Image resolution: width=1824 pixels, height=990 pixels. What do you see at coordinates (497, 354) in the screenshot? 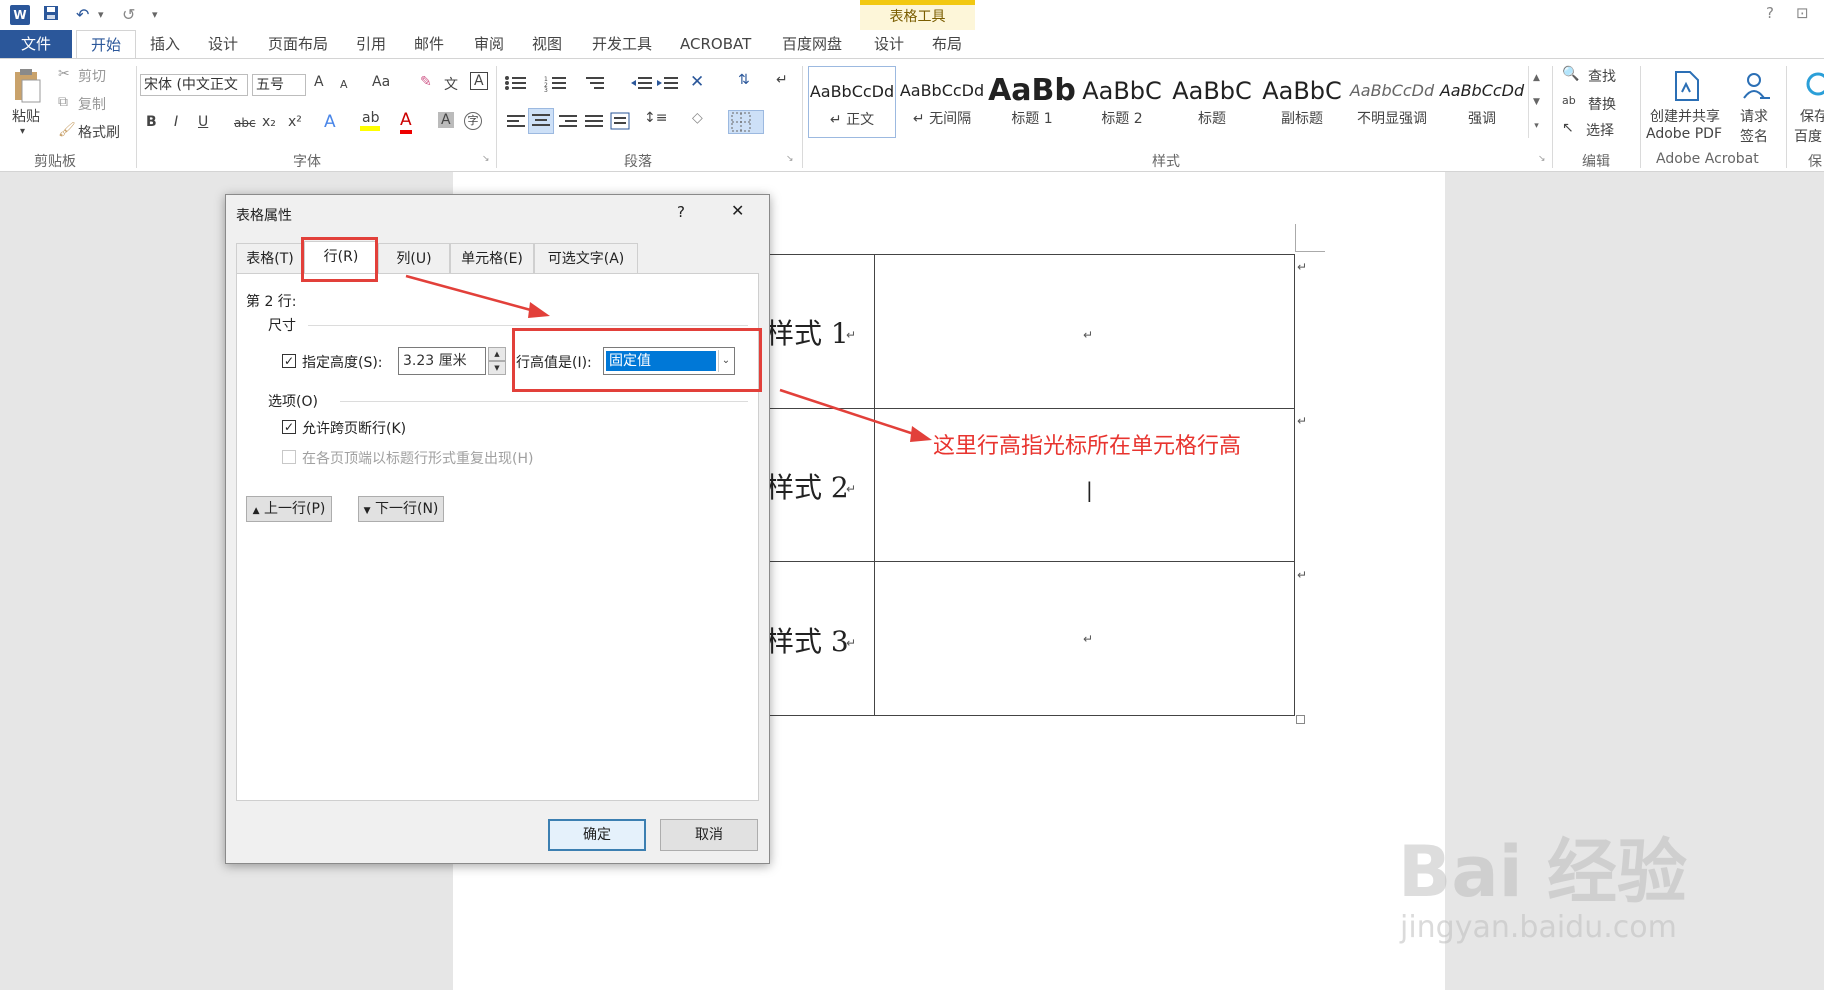
I see `height-spin-up: ▲` at bounding box center [497, 354].